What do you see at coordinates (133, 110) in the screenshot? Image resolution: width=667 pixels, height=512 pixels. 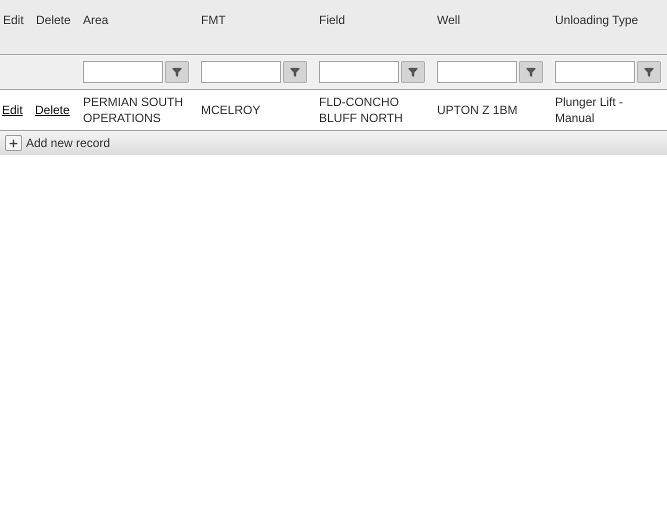 I see `table-cell-text: PERMIAN SOUTH OPERATIONS` at bounding box center [133, 110].